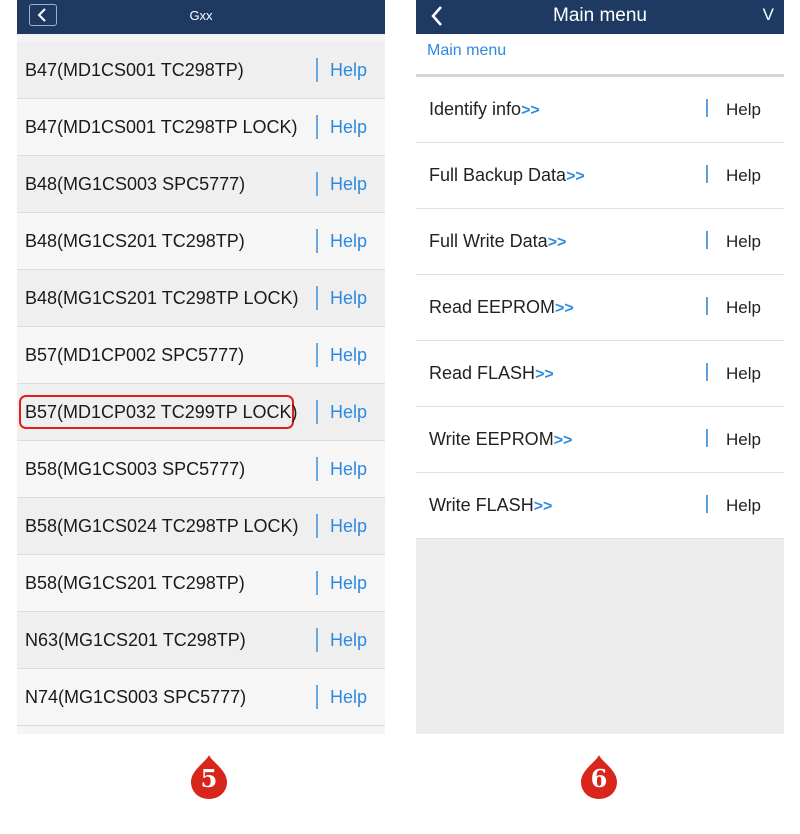 This screenshot has width=800, height=834. Describe the element at coordinates (600, 440) in the screenshot. I see `menu-item: Write EEPROM>> Help` at that location.